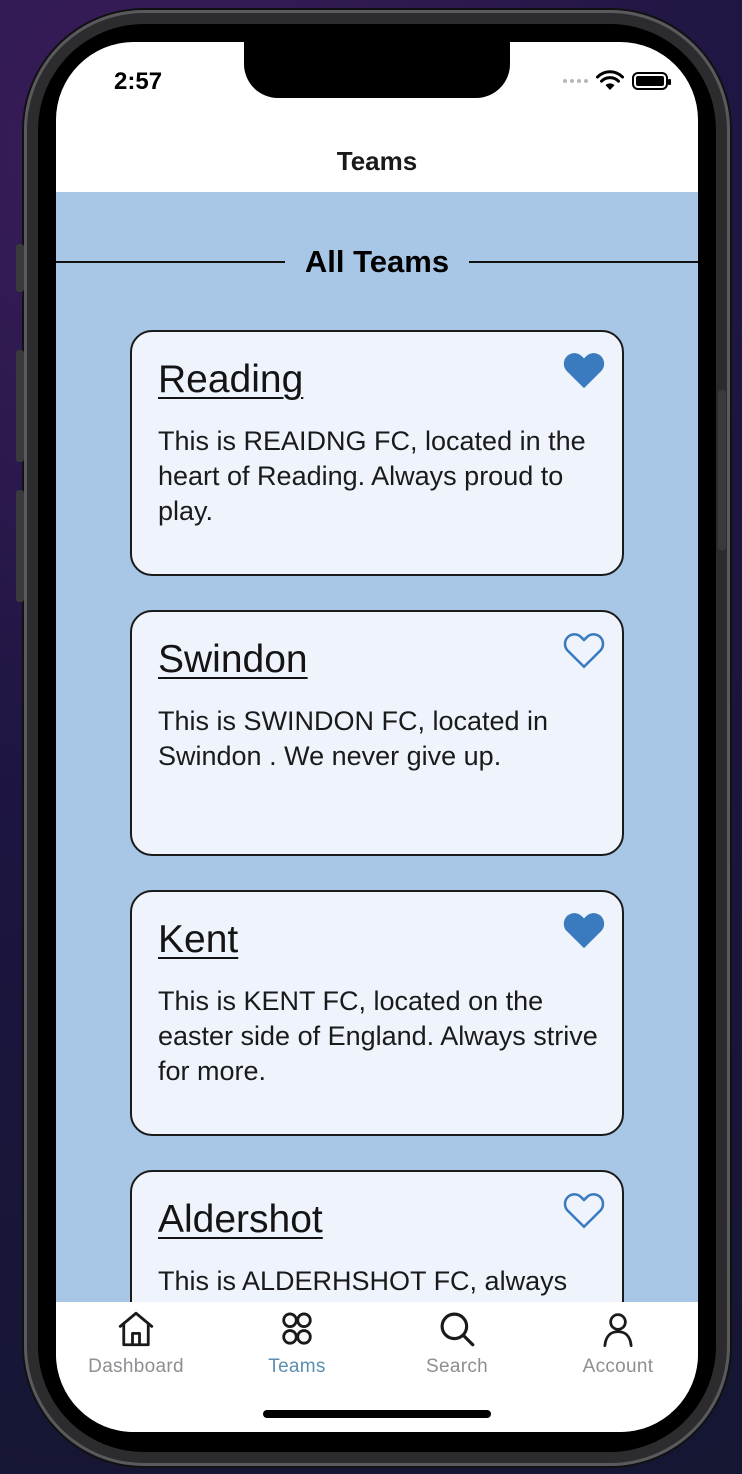  What do you see at coordinates (136, 1366) in the screenshot?
I see `tab-label: Dashboard` at bounding box center [136, 1366].